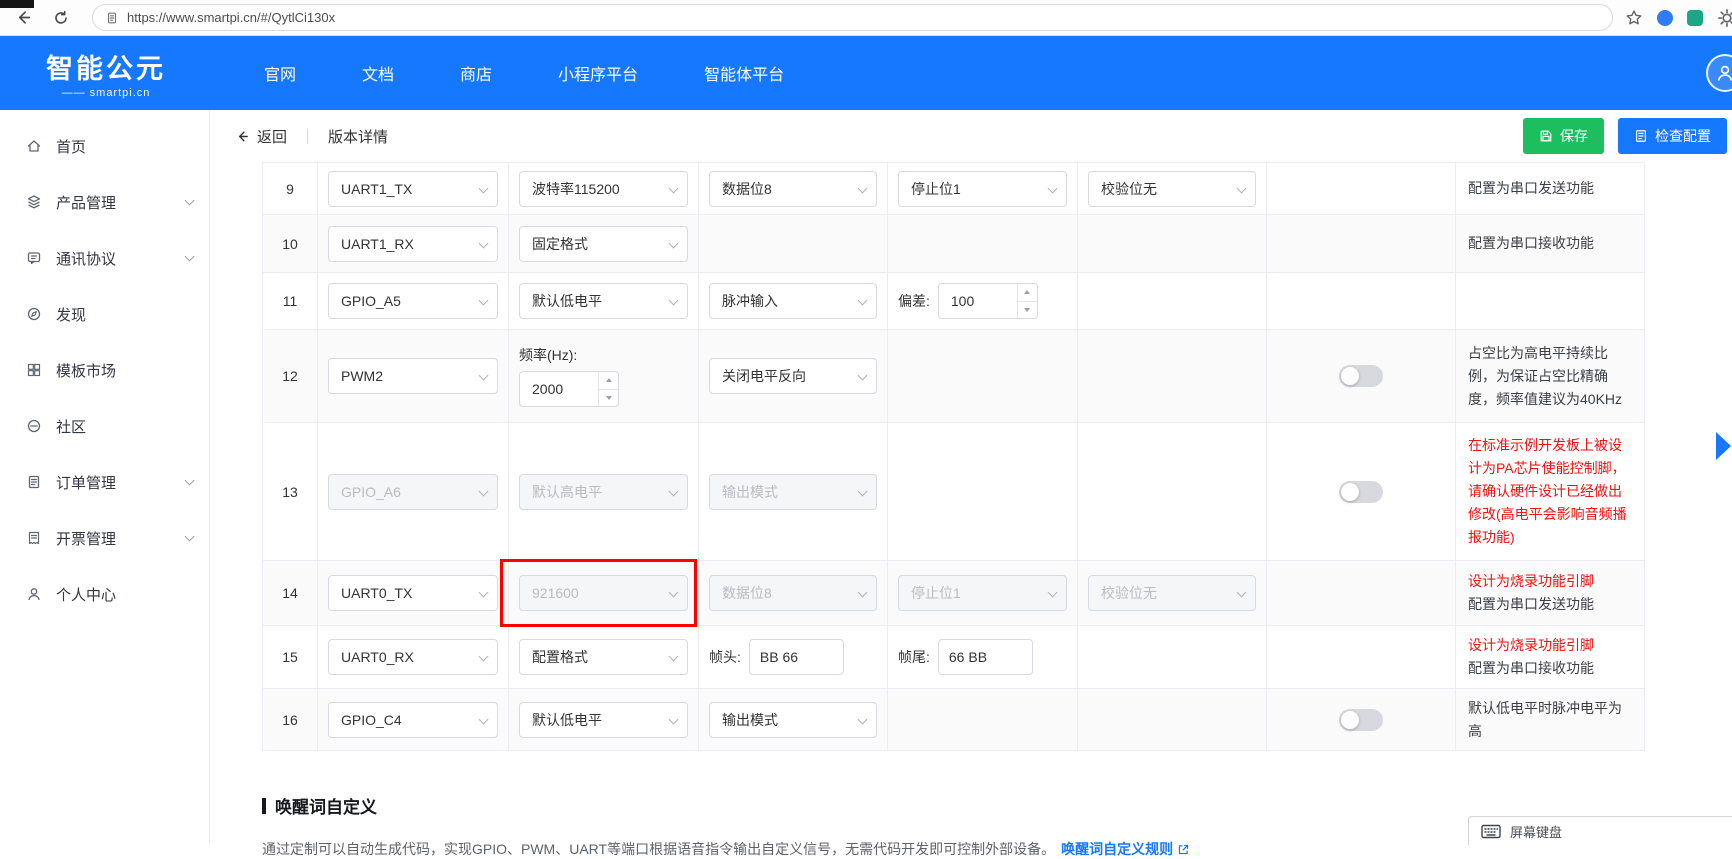  I want to click on select-value: 默认低电平, so click(567, 301).